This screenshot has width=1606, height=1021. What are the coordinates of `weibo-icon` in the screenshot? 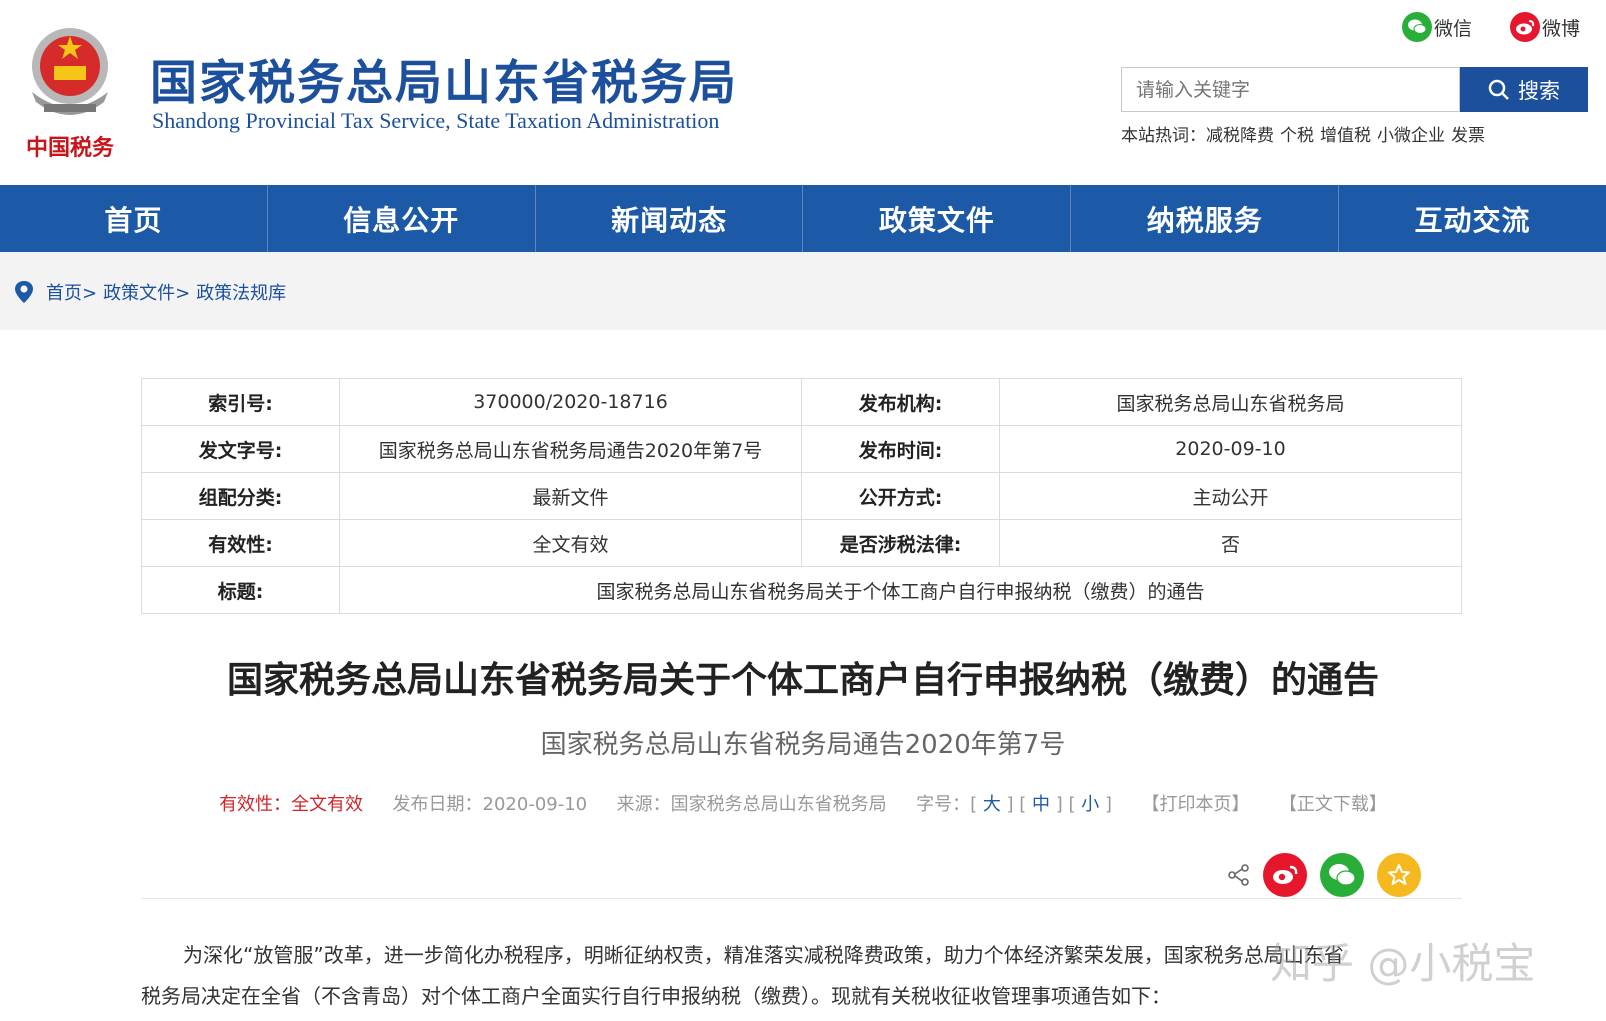 It's located at (1525, 27).